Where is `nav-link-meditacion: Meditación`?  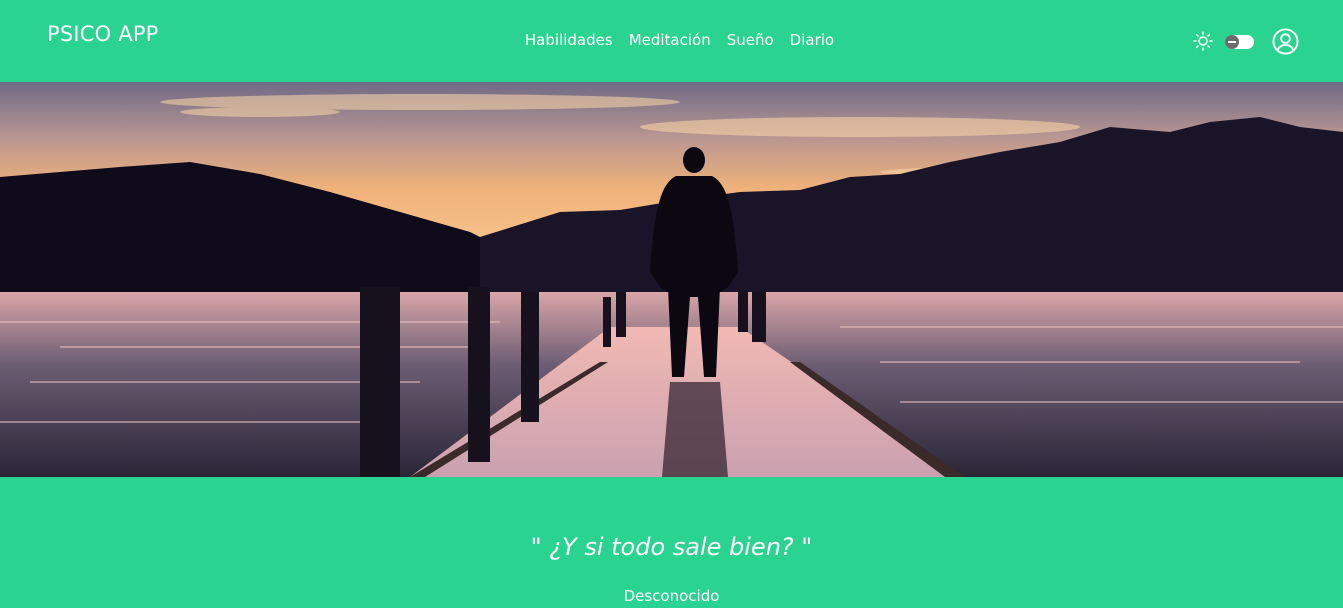 nav-link-meditacion: Meditación is located at coordinates (670, 40).